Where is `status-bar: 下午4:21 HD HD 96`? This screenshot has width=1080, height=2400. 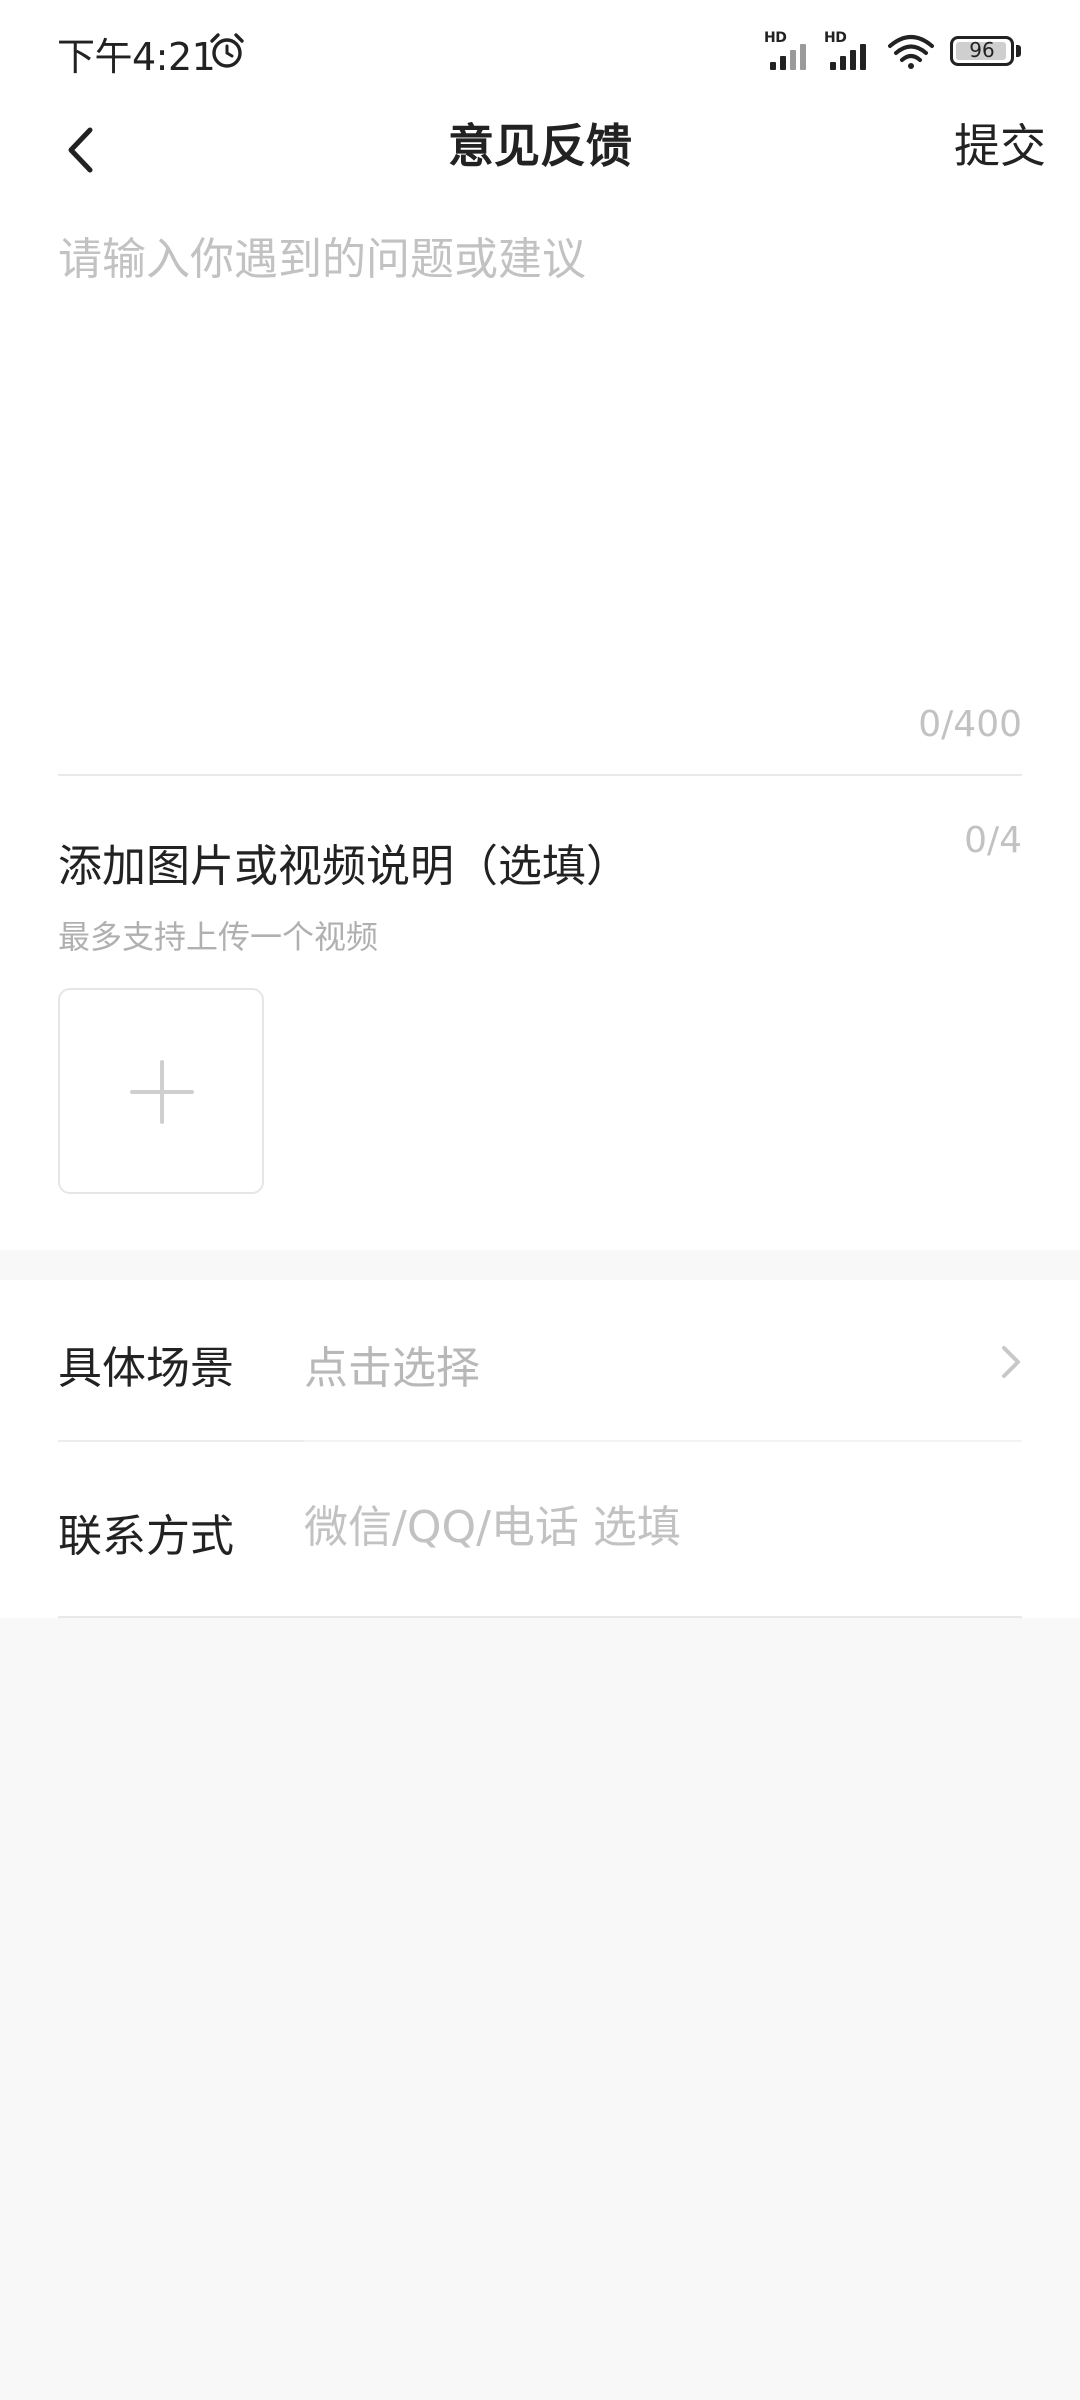 status-bar: 下午4:21 HD HD 96 is located at coordinates (540, 50).